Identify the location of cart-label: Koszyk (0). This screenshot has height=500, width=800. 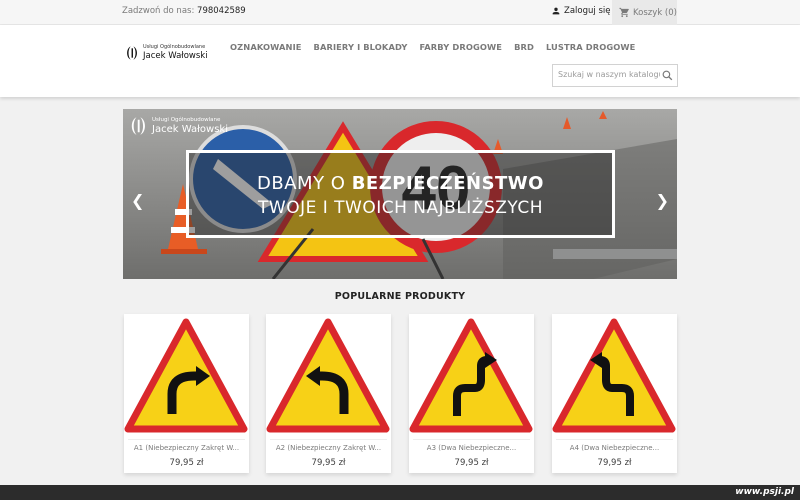
(655, 12).